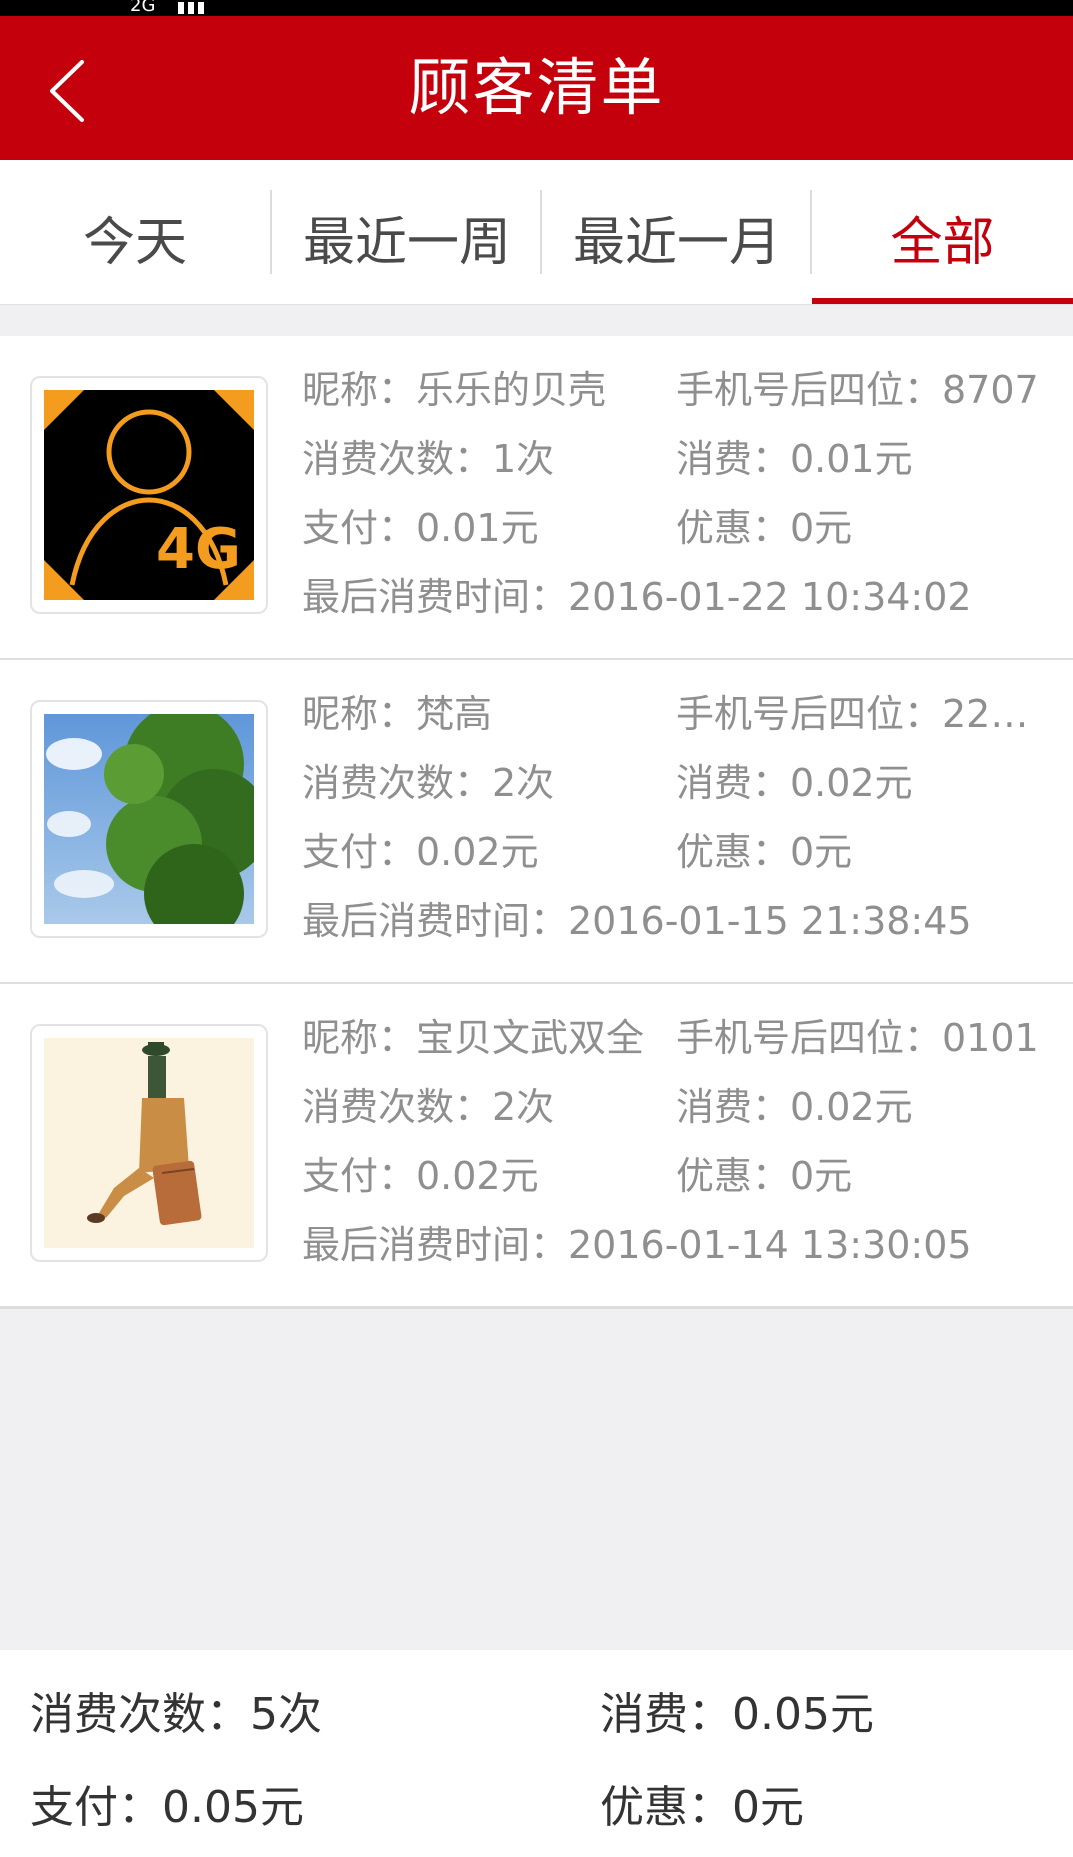 The width and height of the screenshot is (1073, 1857). Describe the element at coordinates (397, 714) in the screenshot. I see `nickname: 昵称：梵高` at that location.